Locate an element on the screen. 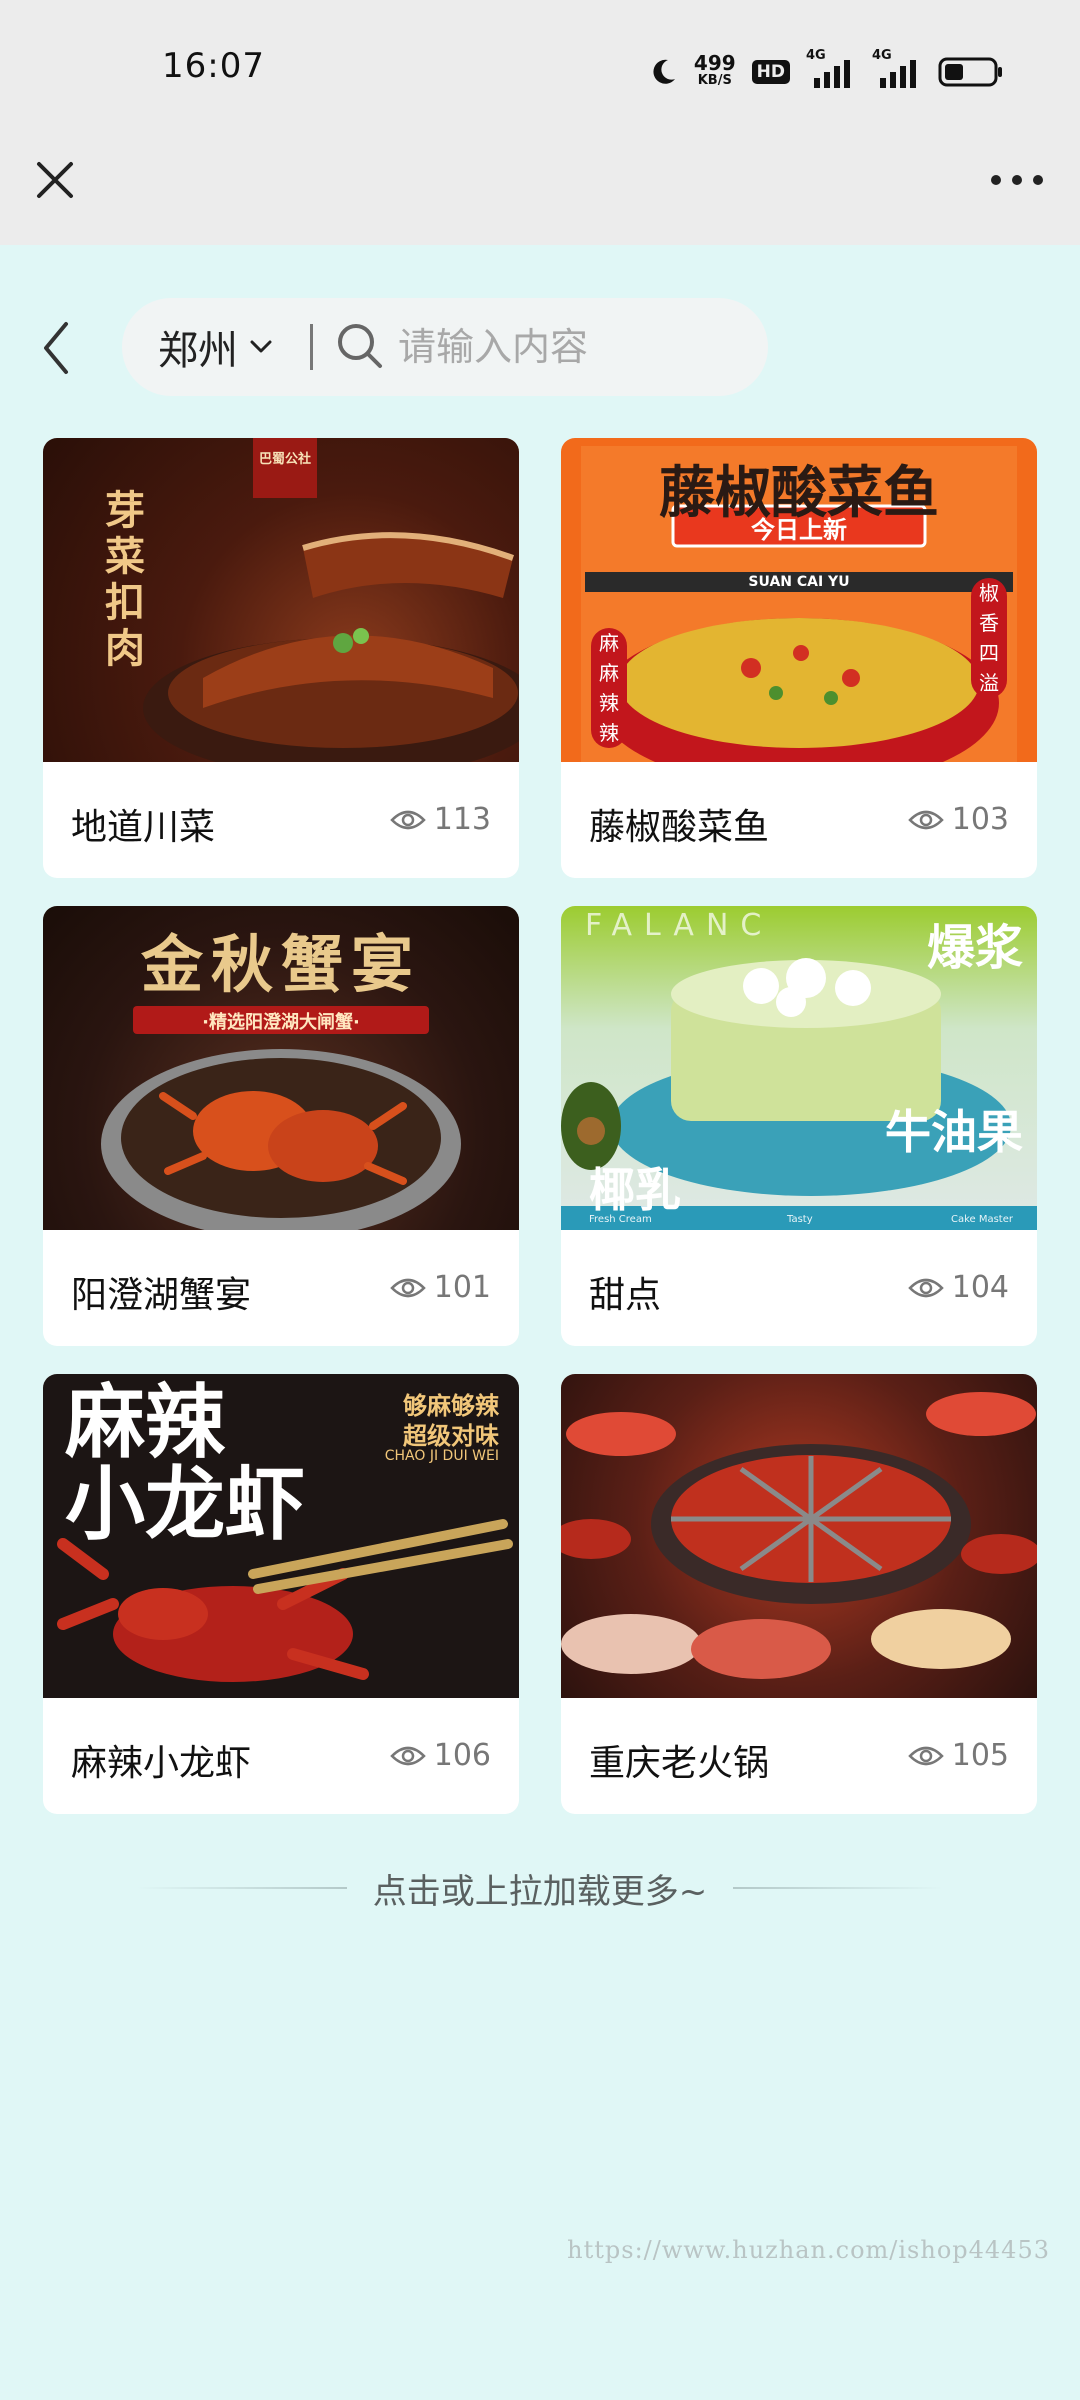 The image size is (1080, 2400). dish-image is located at coordinates (799, 1536).